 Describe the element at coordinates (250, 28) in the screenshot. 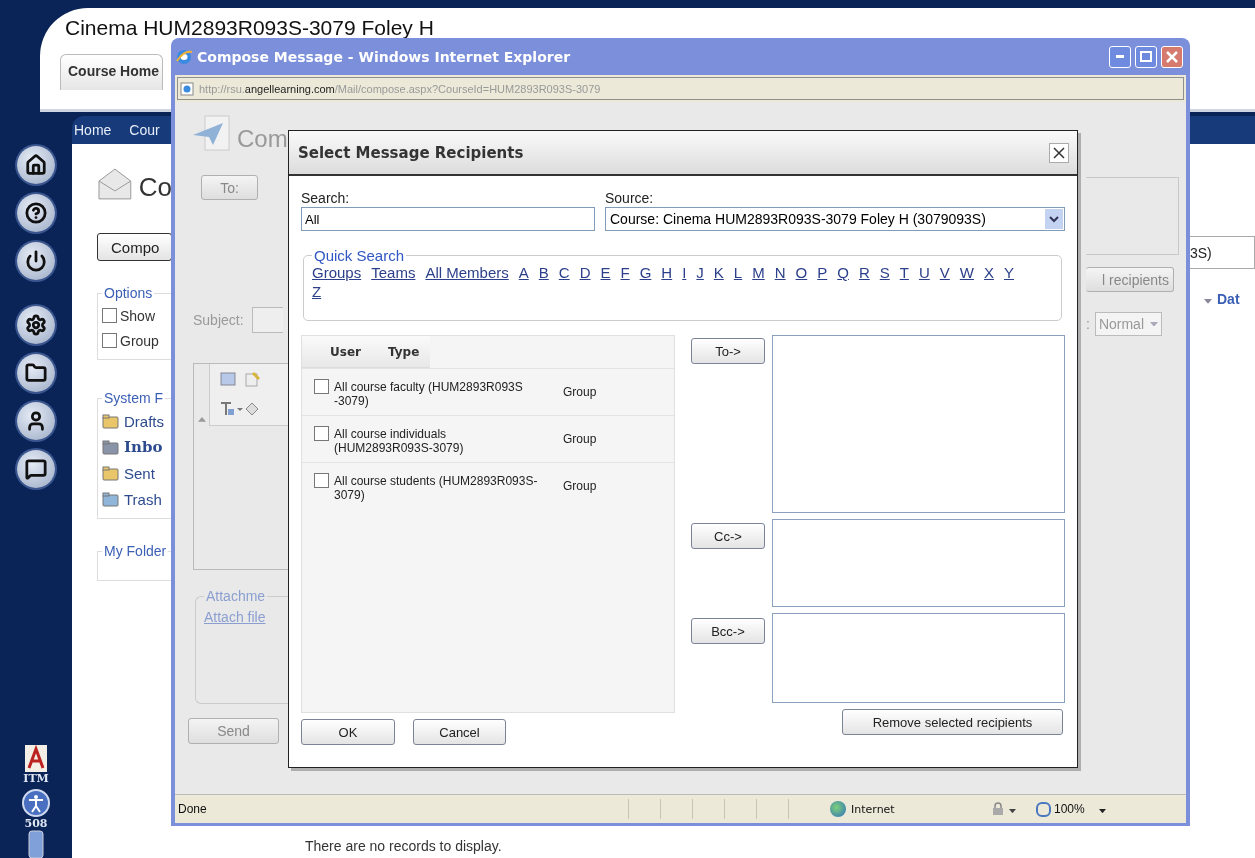

I see `course-title: Cinema HUM2893R093S-3079 Foley H` at that location.